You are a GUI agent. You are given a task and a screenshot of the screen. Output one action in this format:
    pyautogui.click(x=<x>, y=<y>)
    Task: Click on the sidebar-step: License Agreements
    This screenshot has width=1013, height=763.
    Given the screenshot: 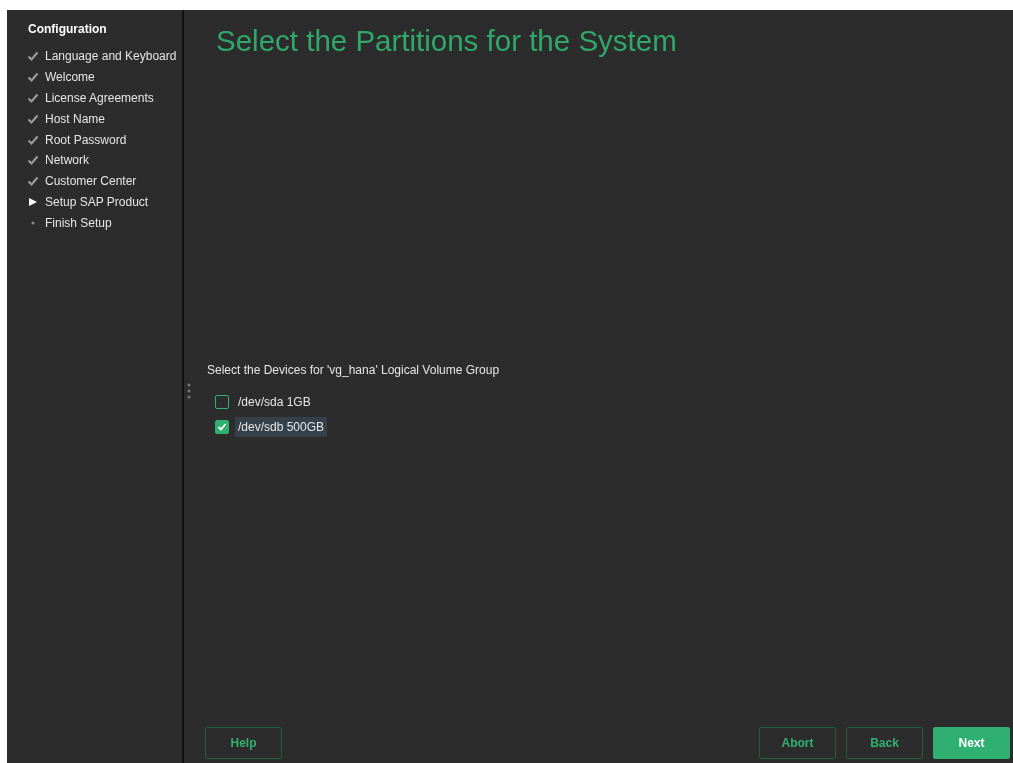 What is the action you would take?
    pyautogui.click(x=99, y=98)
    